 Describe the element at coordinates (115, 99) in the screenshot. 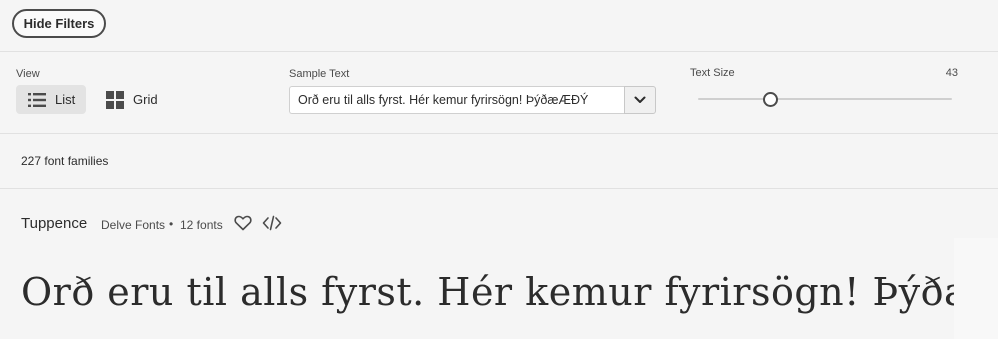

I see `grid-icon` at that location.